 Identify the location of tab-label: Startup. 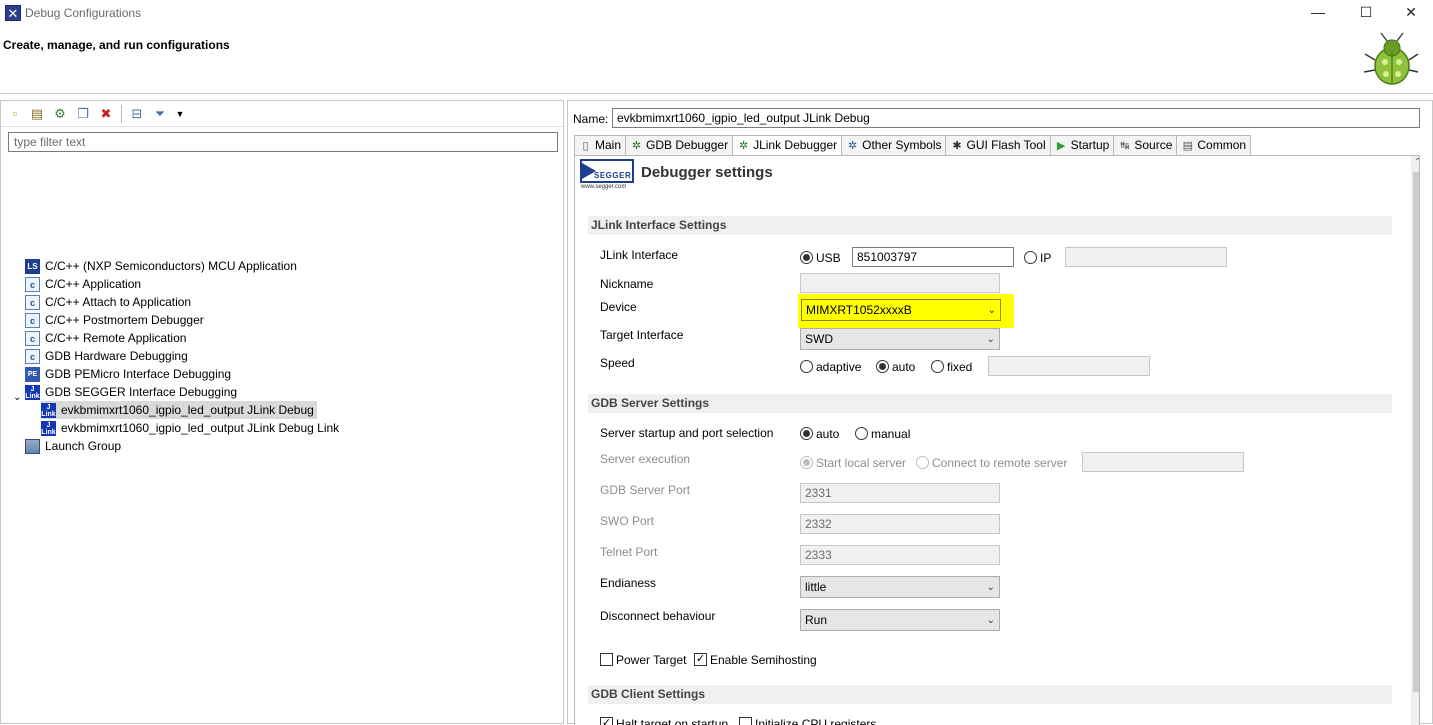
(1090, 145).